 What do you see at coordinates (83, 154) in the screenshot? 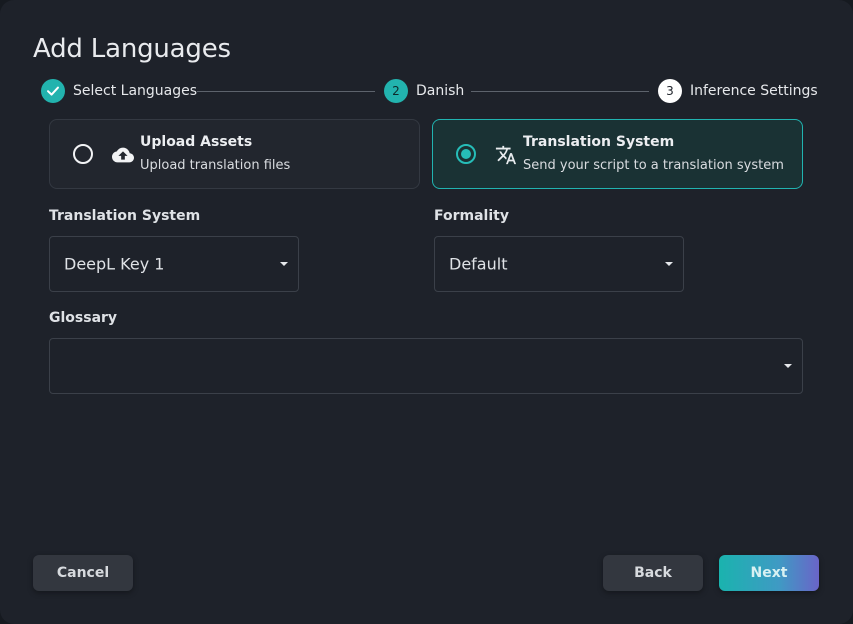
I see `upload-assets-radio` at bounding box center [83, 154].